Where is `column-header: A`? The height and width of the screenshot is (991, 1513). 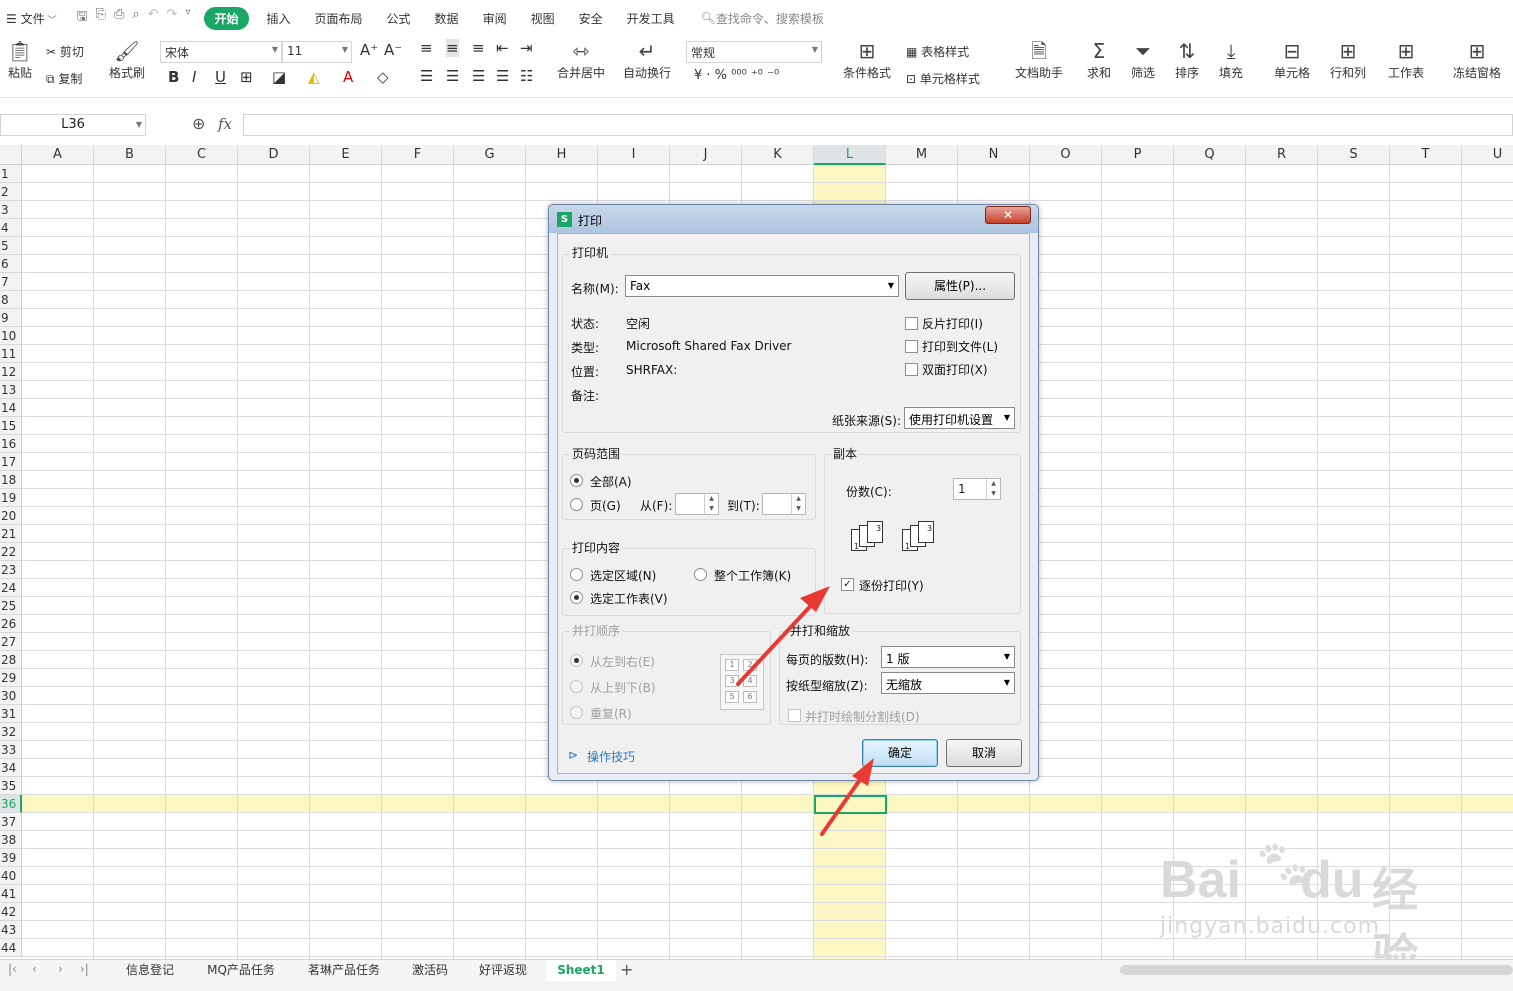 column-header: A is located at coordinates (58, 155).